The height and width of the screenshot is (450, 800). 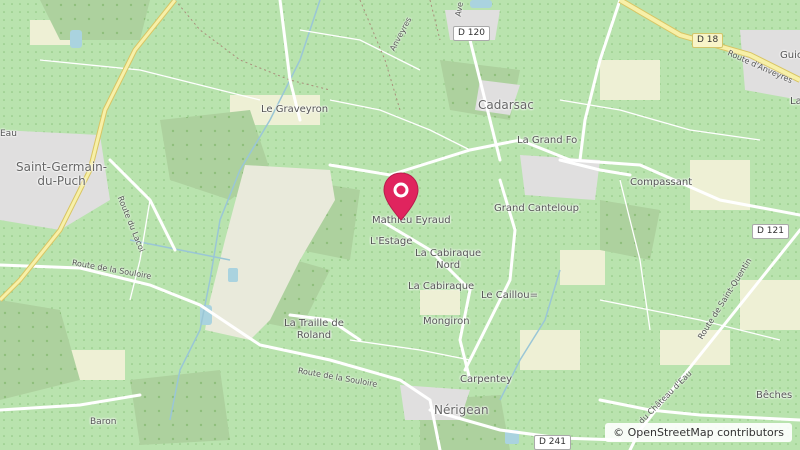 What do you see at coordinates (401, 197) in the screenshot?
I see `location-pin-icon` at bounding box center [401, 197].